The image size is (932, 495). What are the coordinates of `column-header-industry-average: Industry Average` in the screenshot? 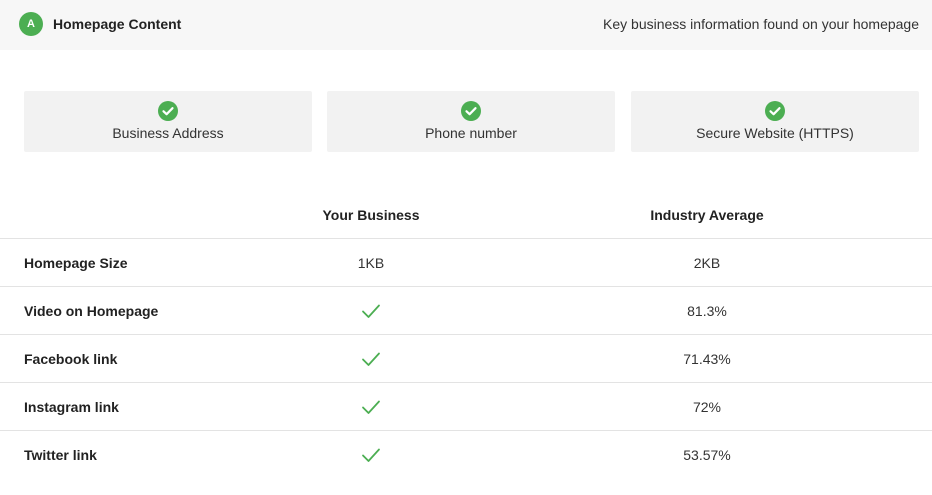 It's located at (707, 215).